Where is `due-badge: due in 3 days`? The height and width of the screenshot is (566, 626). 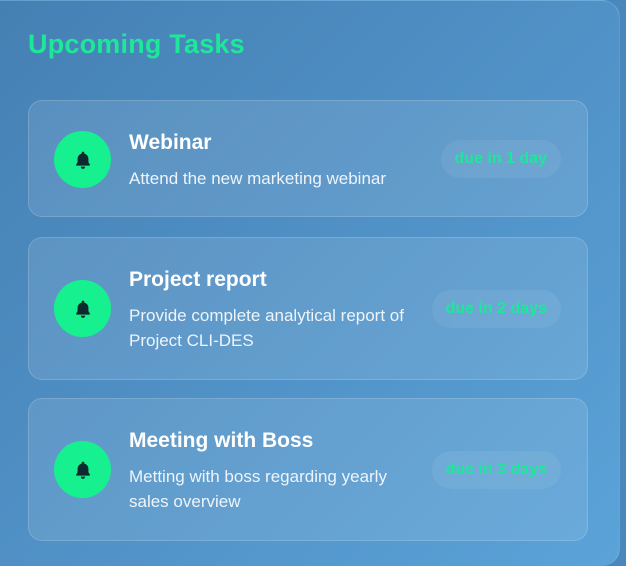 due-badge: due in 3 days is located at coordinates (496, 470).